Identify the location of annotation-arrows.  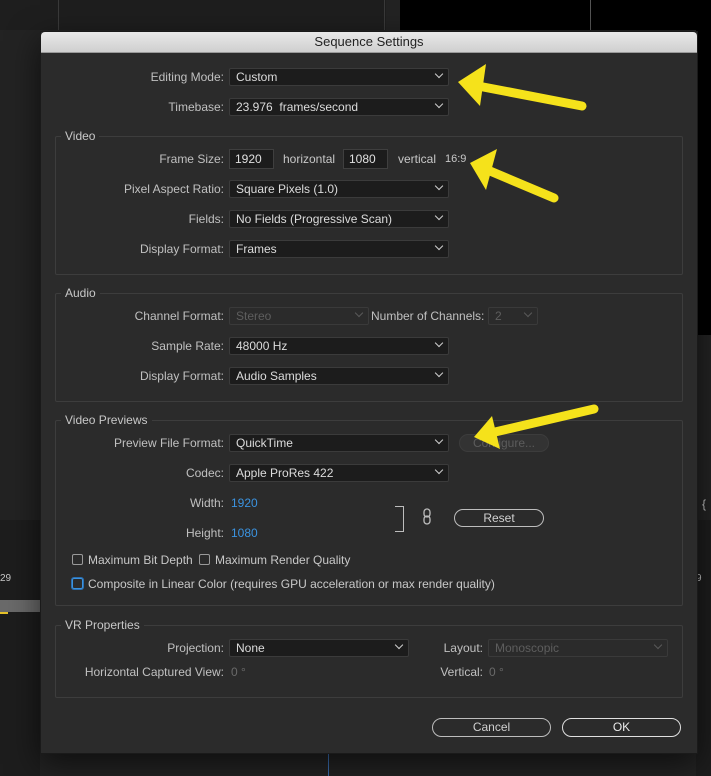
(528, 256).